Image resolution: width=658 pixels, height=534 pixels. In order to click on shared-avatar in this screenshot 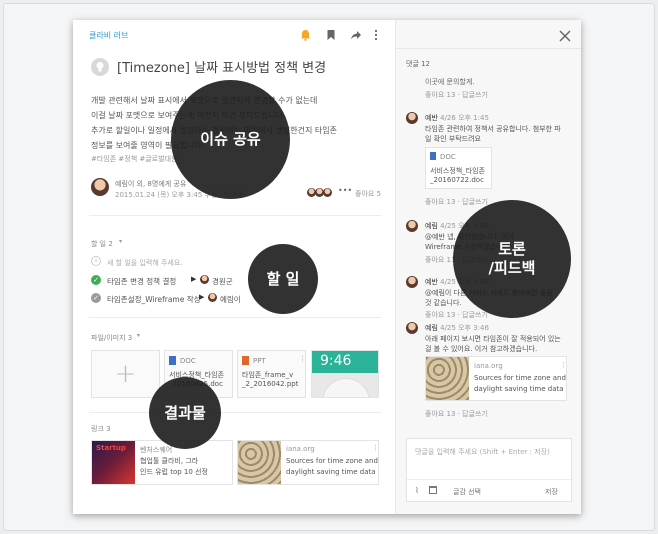, I will do `click(327, 192)`.